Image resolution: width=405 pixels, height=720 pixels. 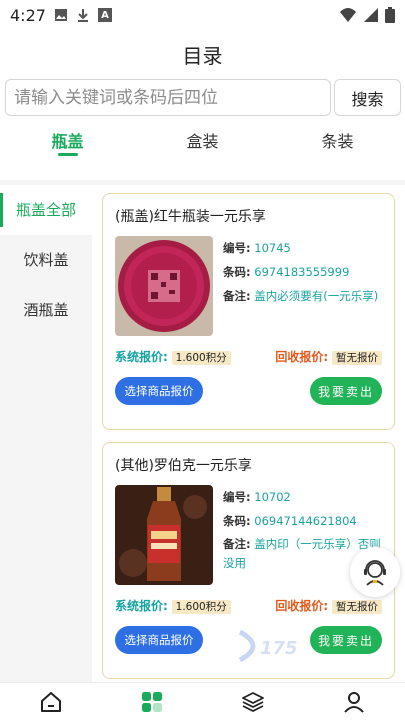 I want to click on nav-layers, so click(x=253, y=702).